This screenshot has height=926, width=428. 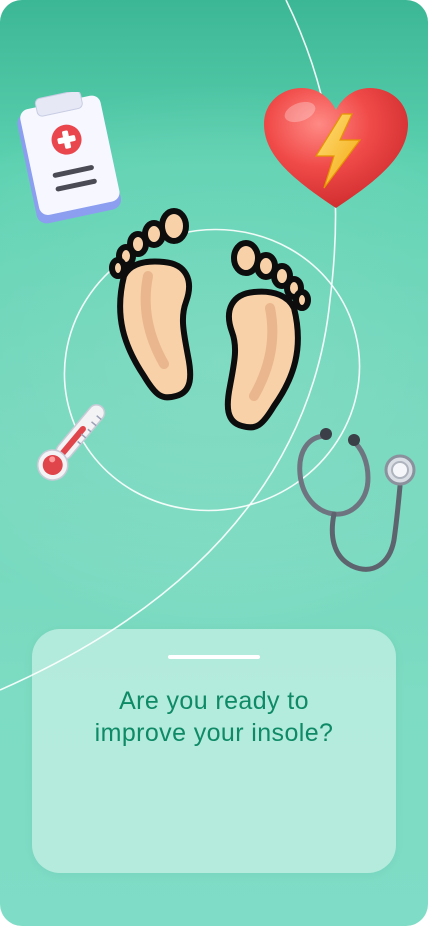 I want to click on bare-feet-icon, so click(x=210, y=319).